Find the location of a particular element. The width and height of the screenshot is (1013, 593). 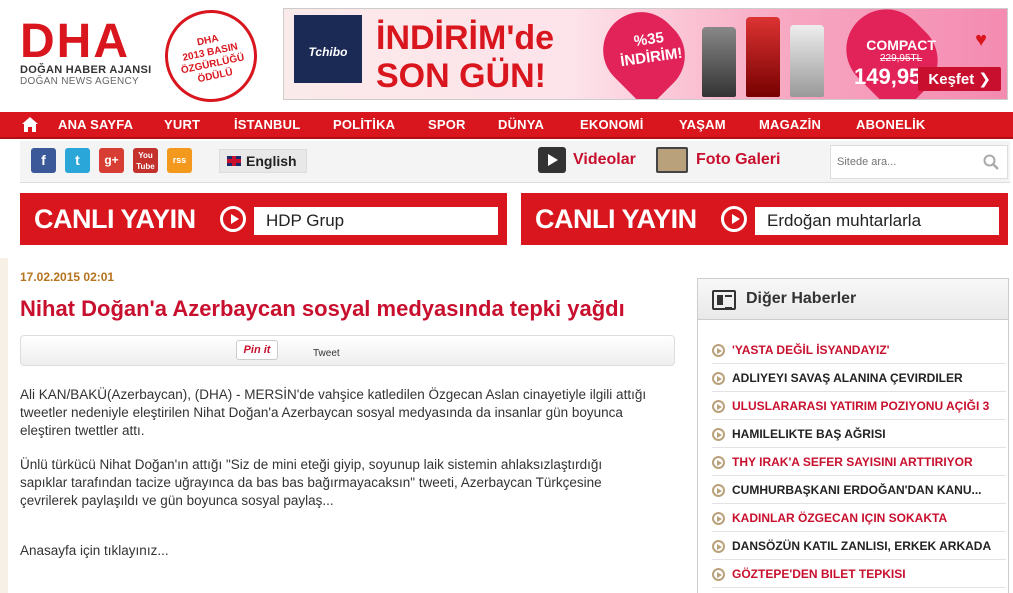

home-icon is located at coordinates (30, 124).